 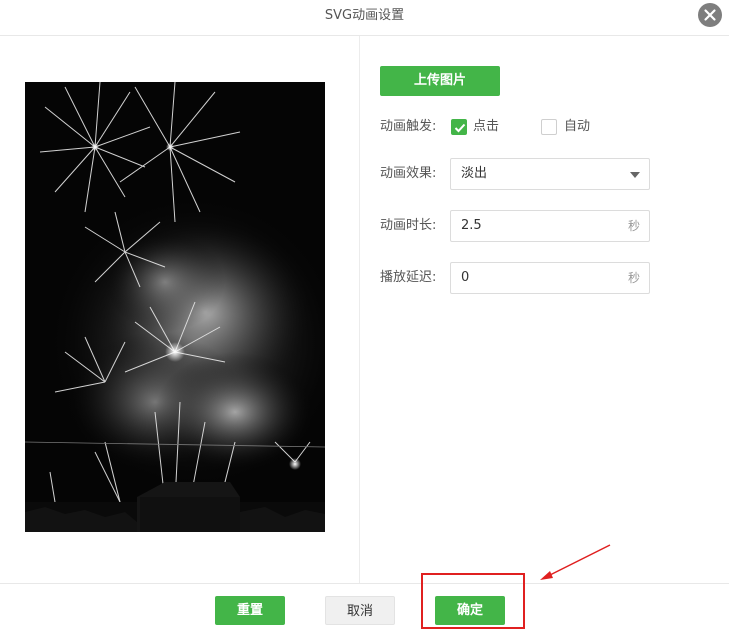 I want to click on upload-image-button: 上传图片, so click(x=440, y=81).